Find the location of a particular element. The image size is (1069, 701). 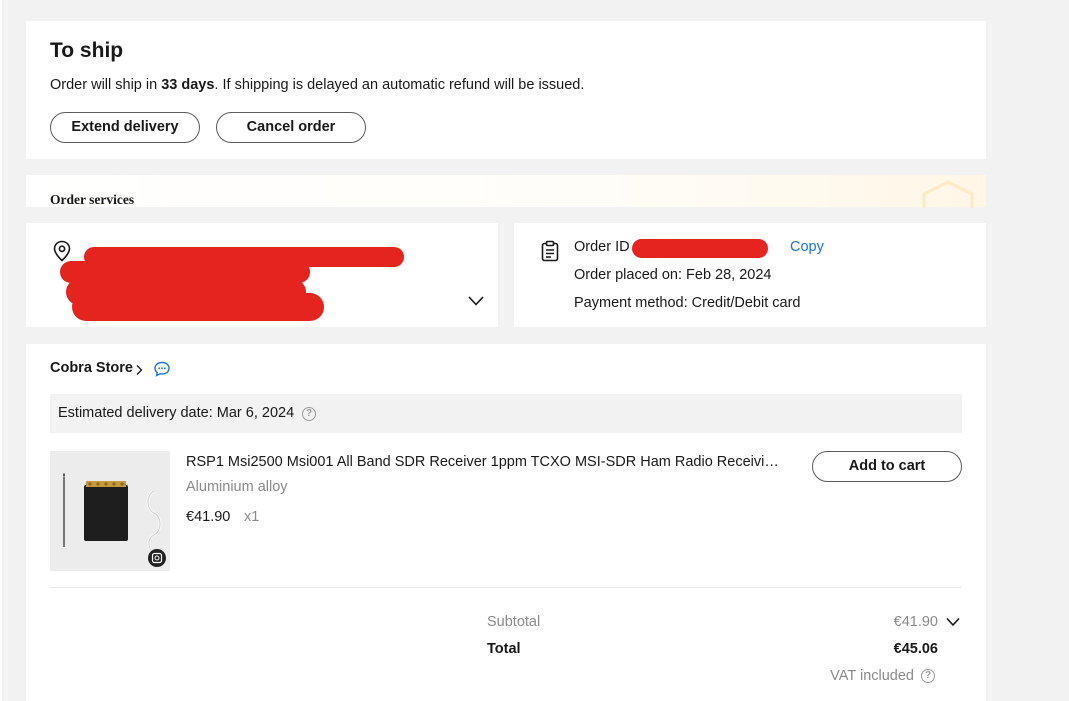

total-label: Total is located at coordinates (504, 649).